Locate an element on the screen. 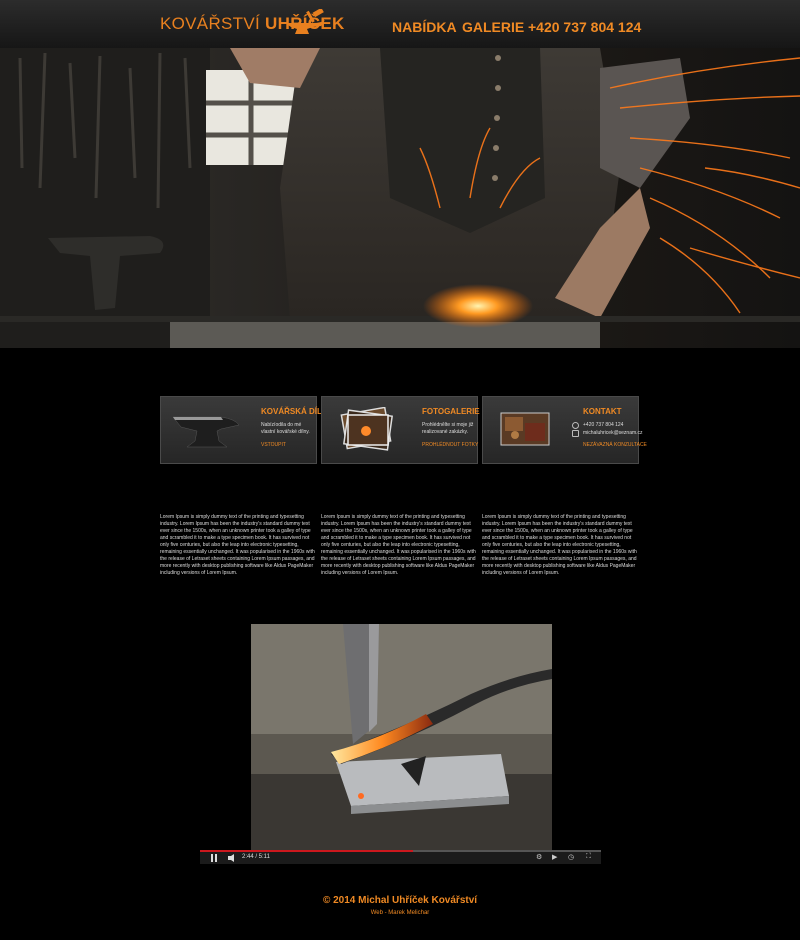 This screenshot has width=800, height=940. feature-title: FOTOGALERIE is located at coordinates (451, 411).